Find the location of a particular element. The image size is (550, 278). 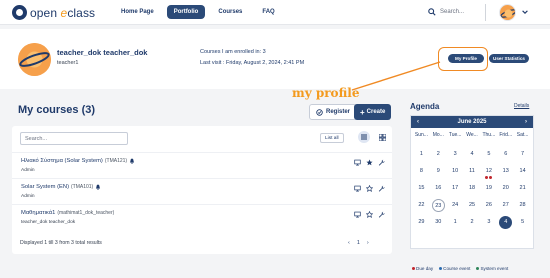

calendar-day: 7 is located at coordinates (522, 154).